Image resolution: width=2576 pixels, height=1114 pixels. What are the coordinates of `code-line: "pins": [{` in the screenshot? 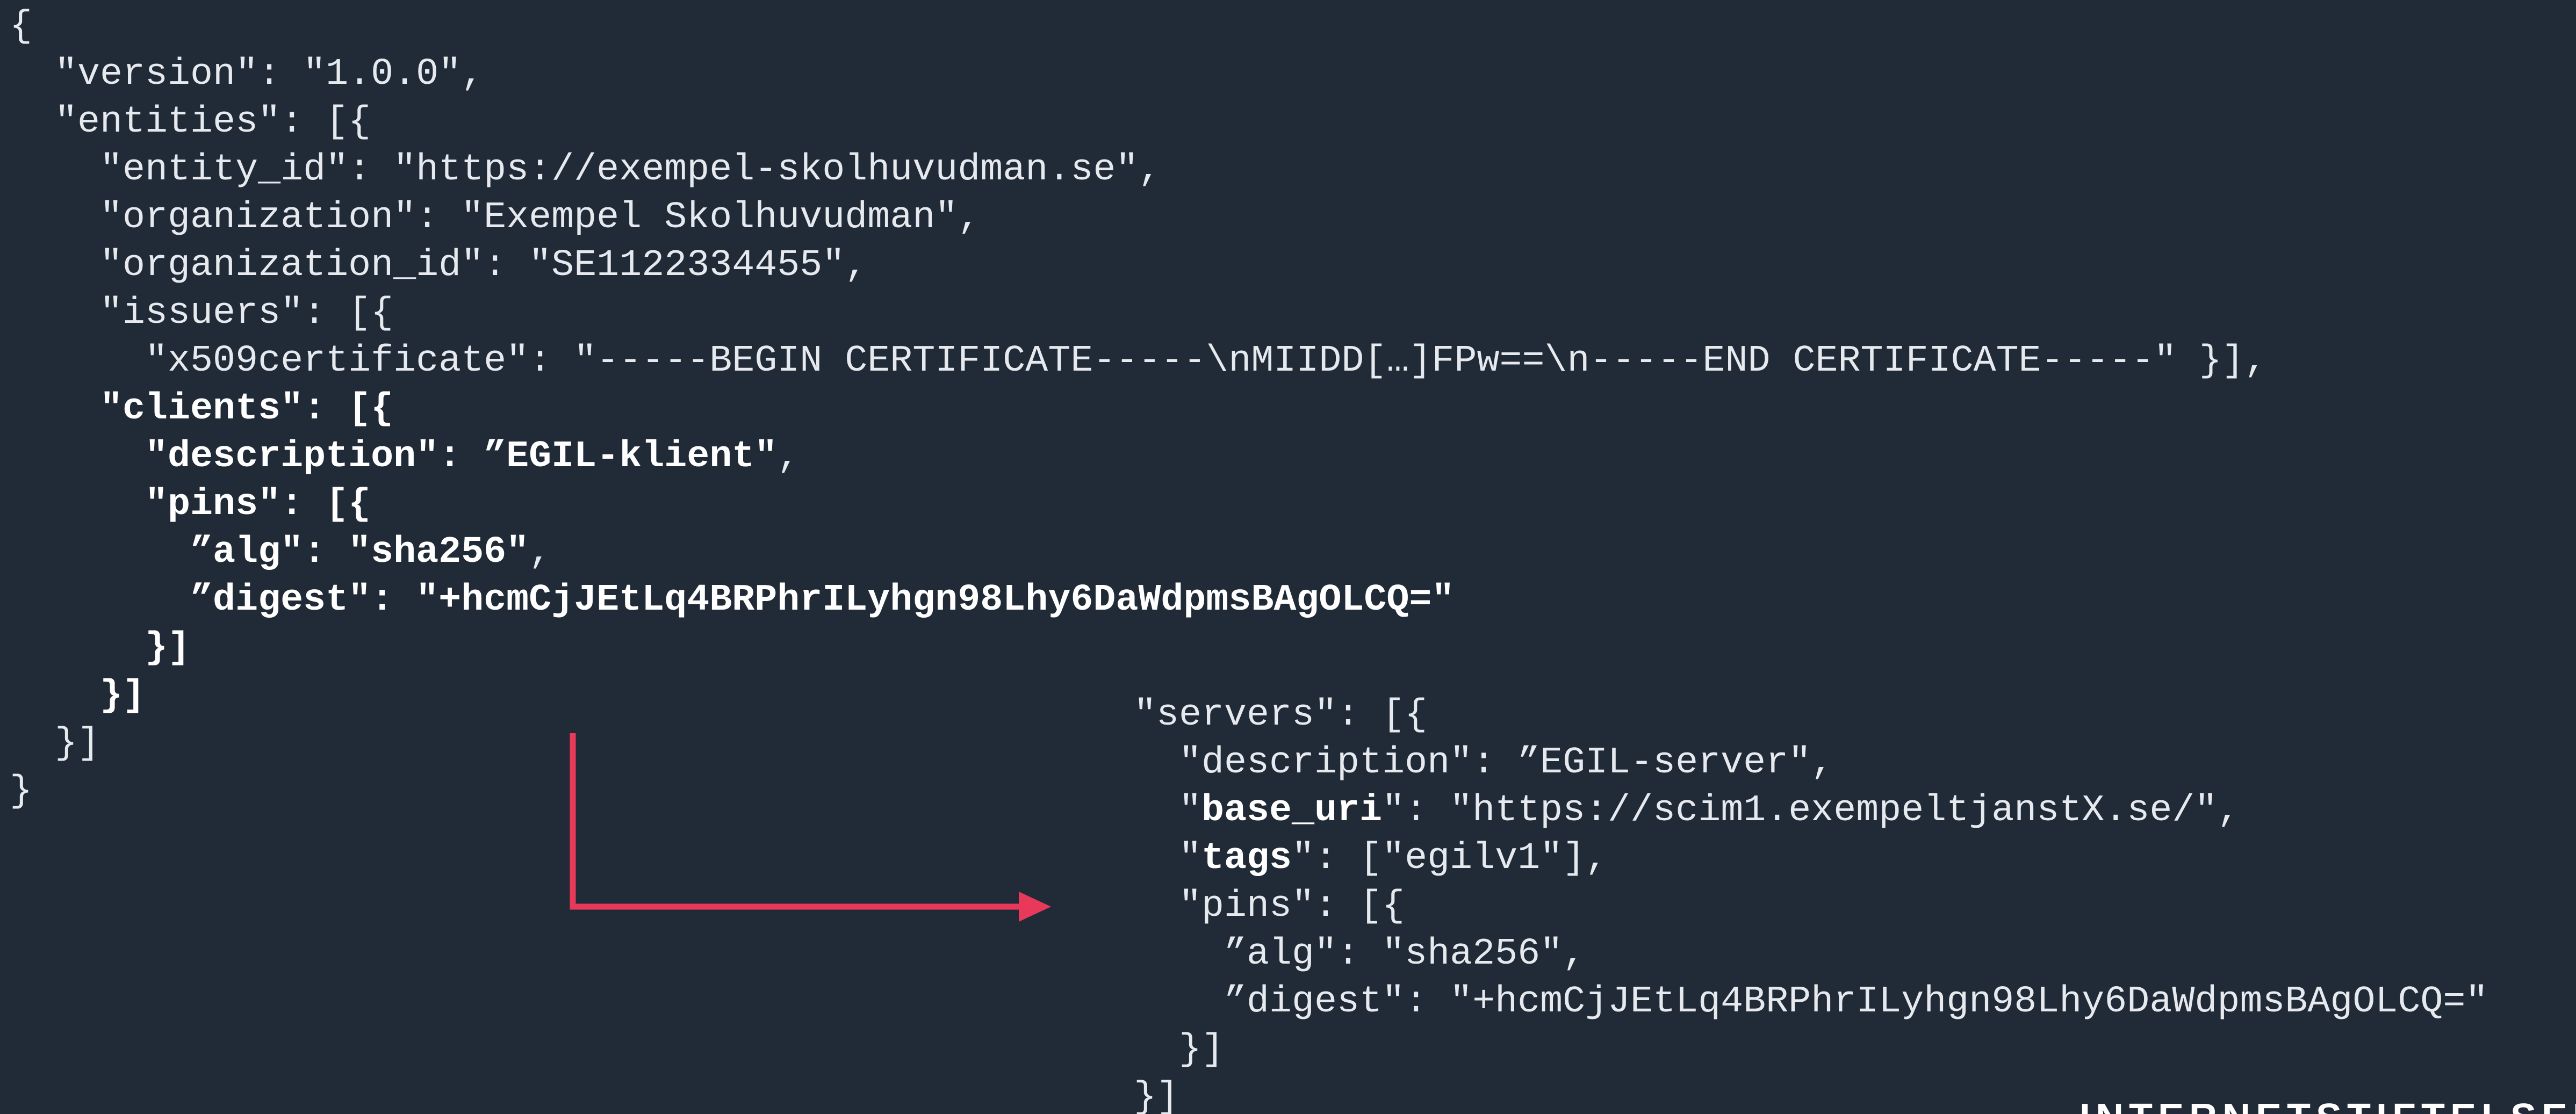 It's located at (1269, 906).